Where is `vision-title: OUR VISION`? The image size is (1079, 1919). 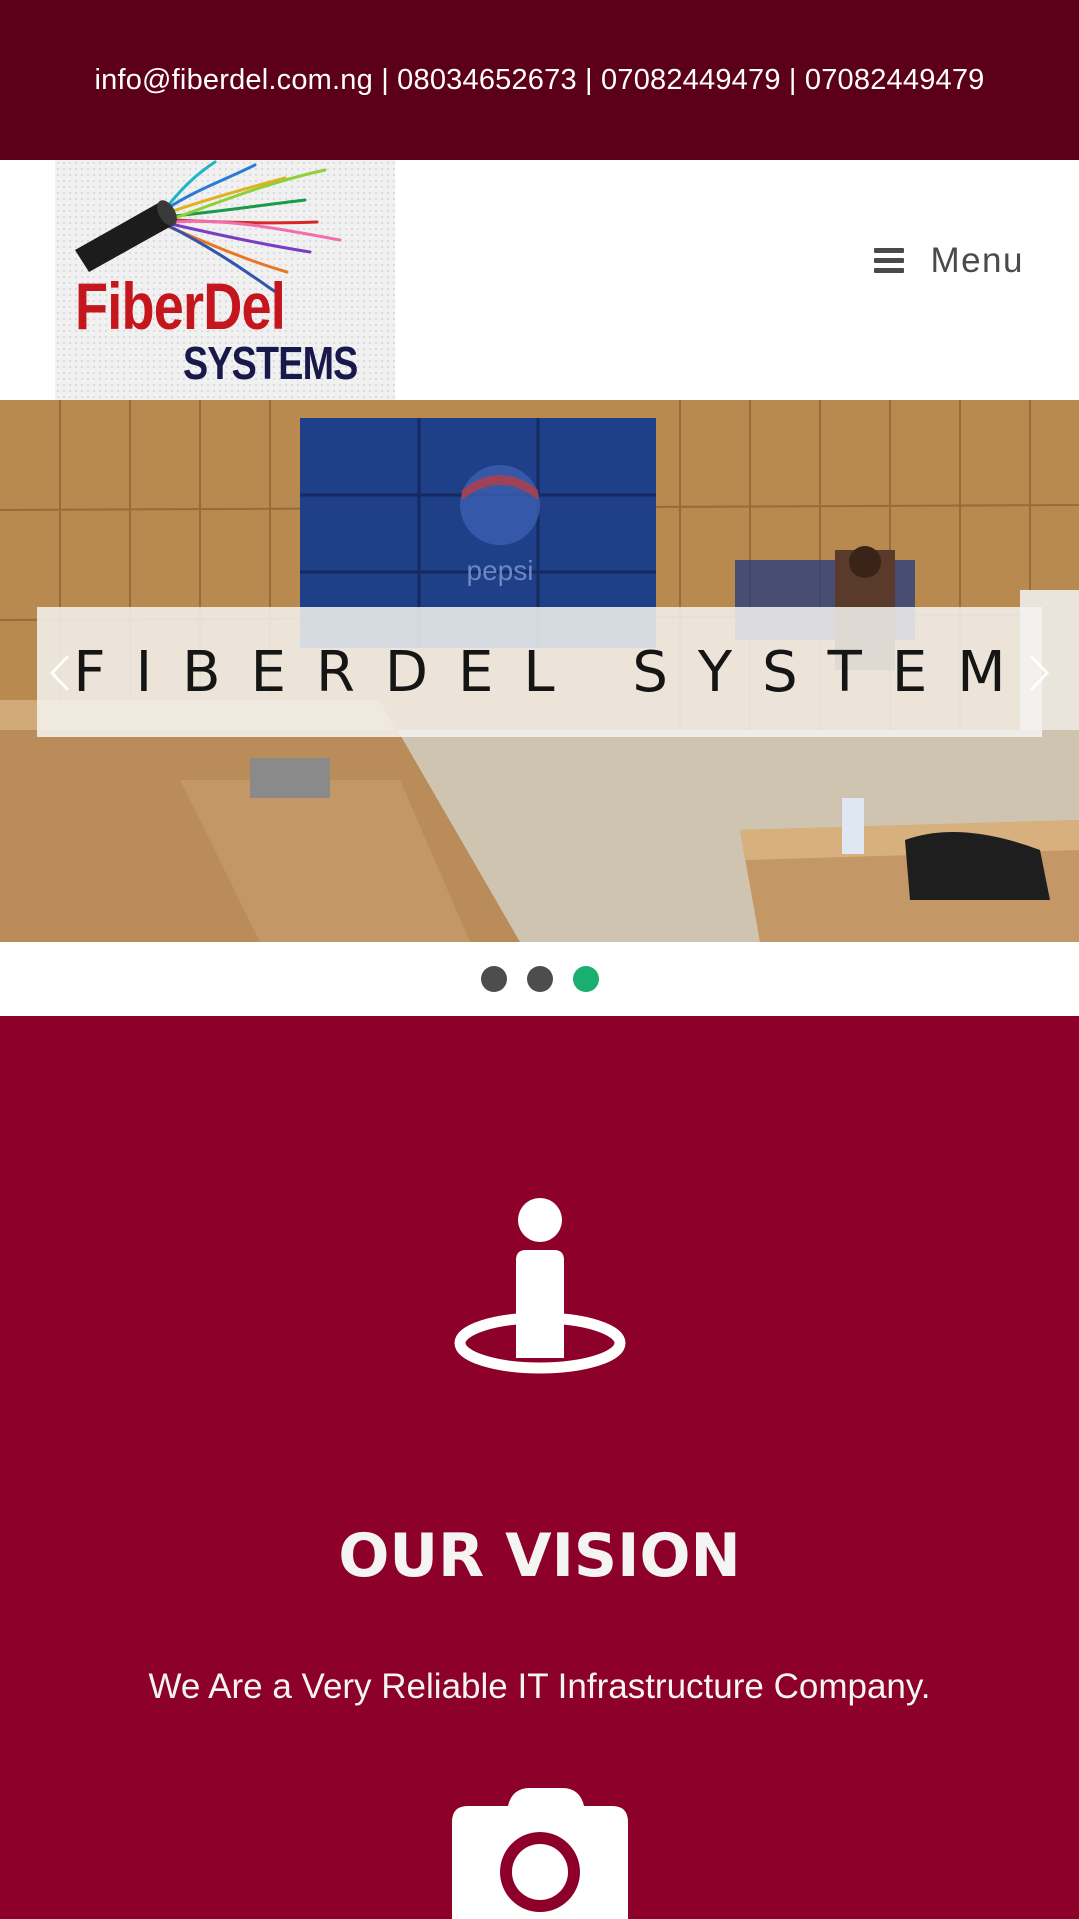 vision-title: OUR VISION is located at coordinates (539, 1556).